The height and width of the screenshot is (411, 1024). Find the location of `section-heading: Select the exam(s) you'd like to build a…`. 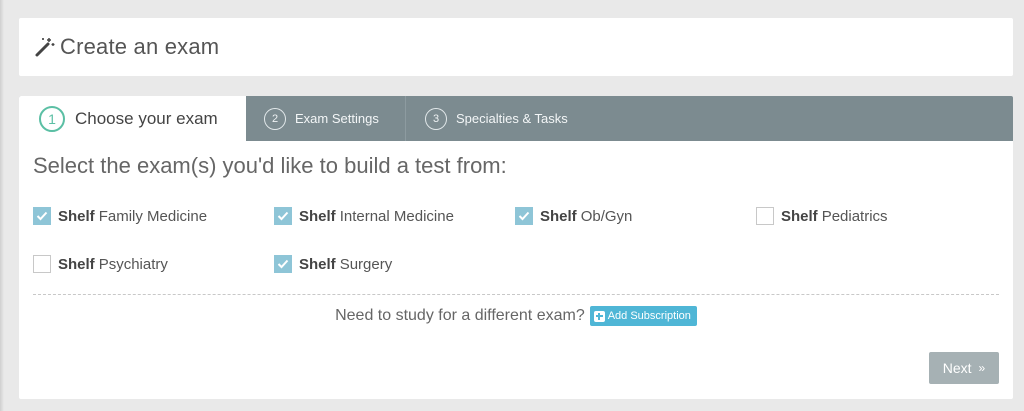

section-heading: Select the exam(s) you'd like to build a… is located at coordinates (270, 165).